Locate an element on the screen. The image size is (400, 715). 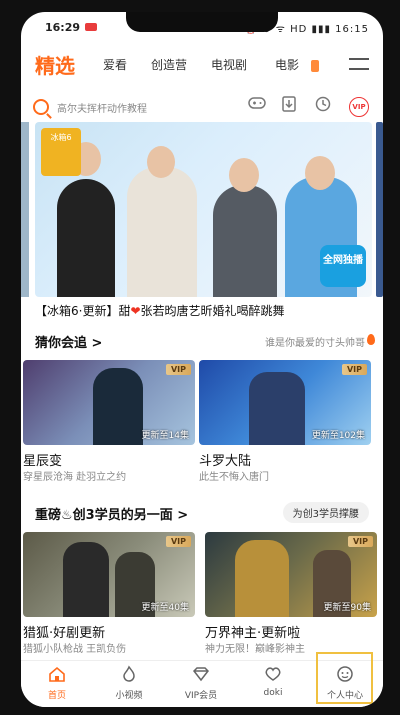
nav-doki: doki is located at coordinates (273, 684).